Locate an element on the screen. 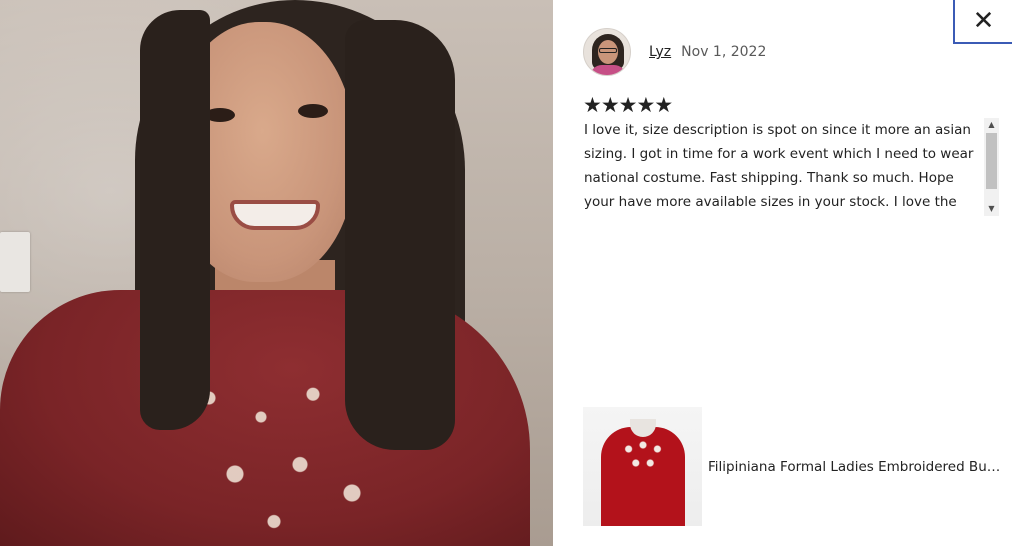 The width and height of the screenshot is (1012, 546). scroll-up-arrow-icon: ▲ is located at coordinates (991, 125).